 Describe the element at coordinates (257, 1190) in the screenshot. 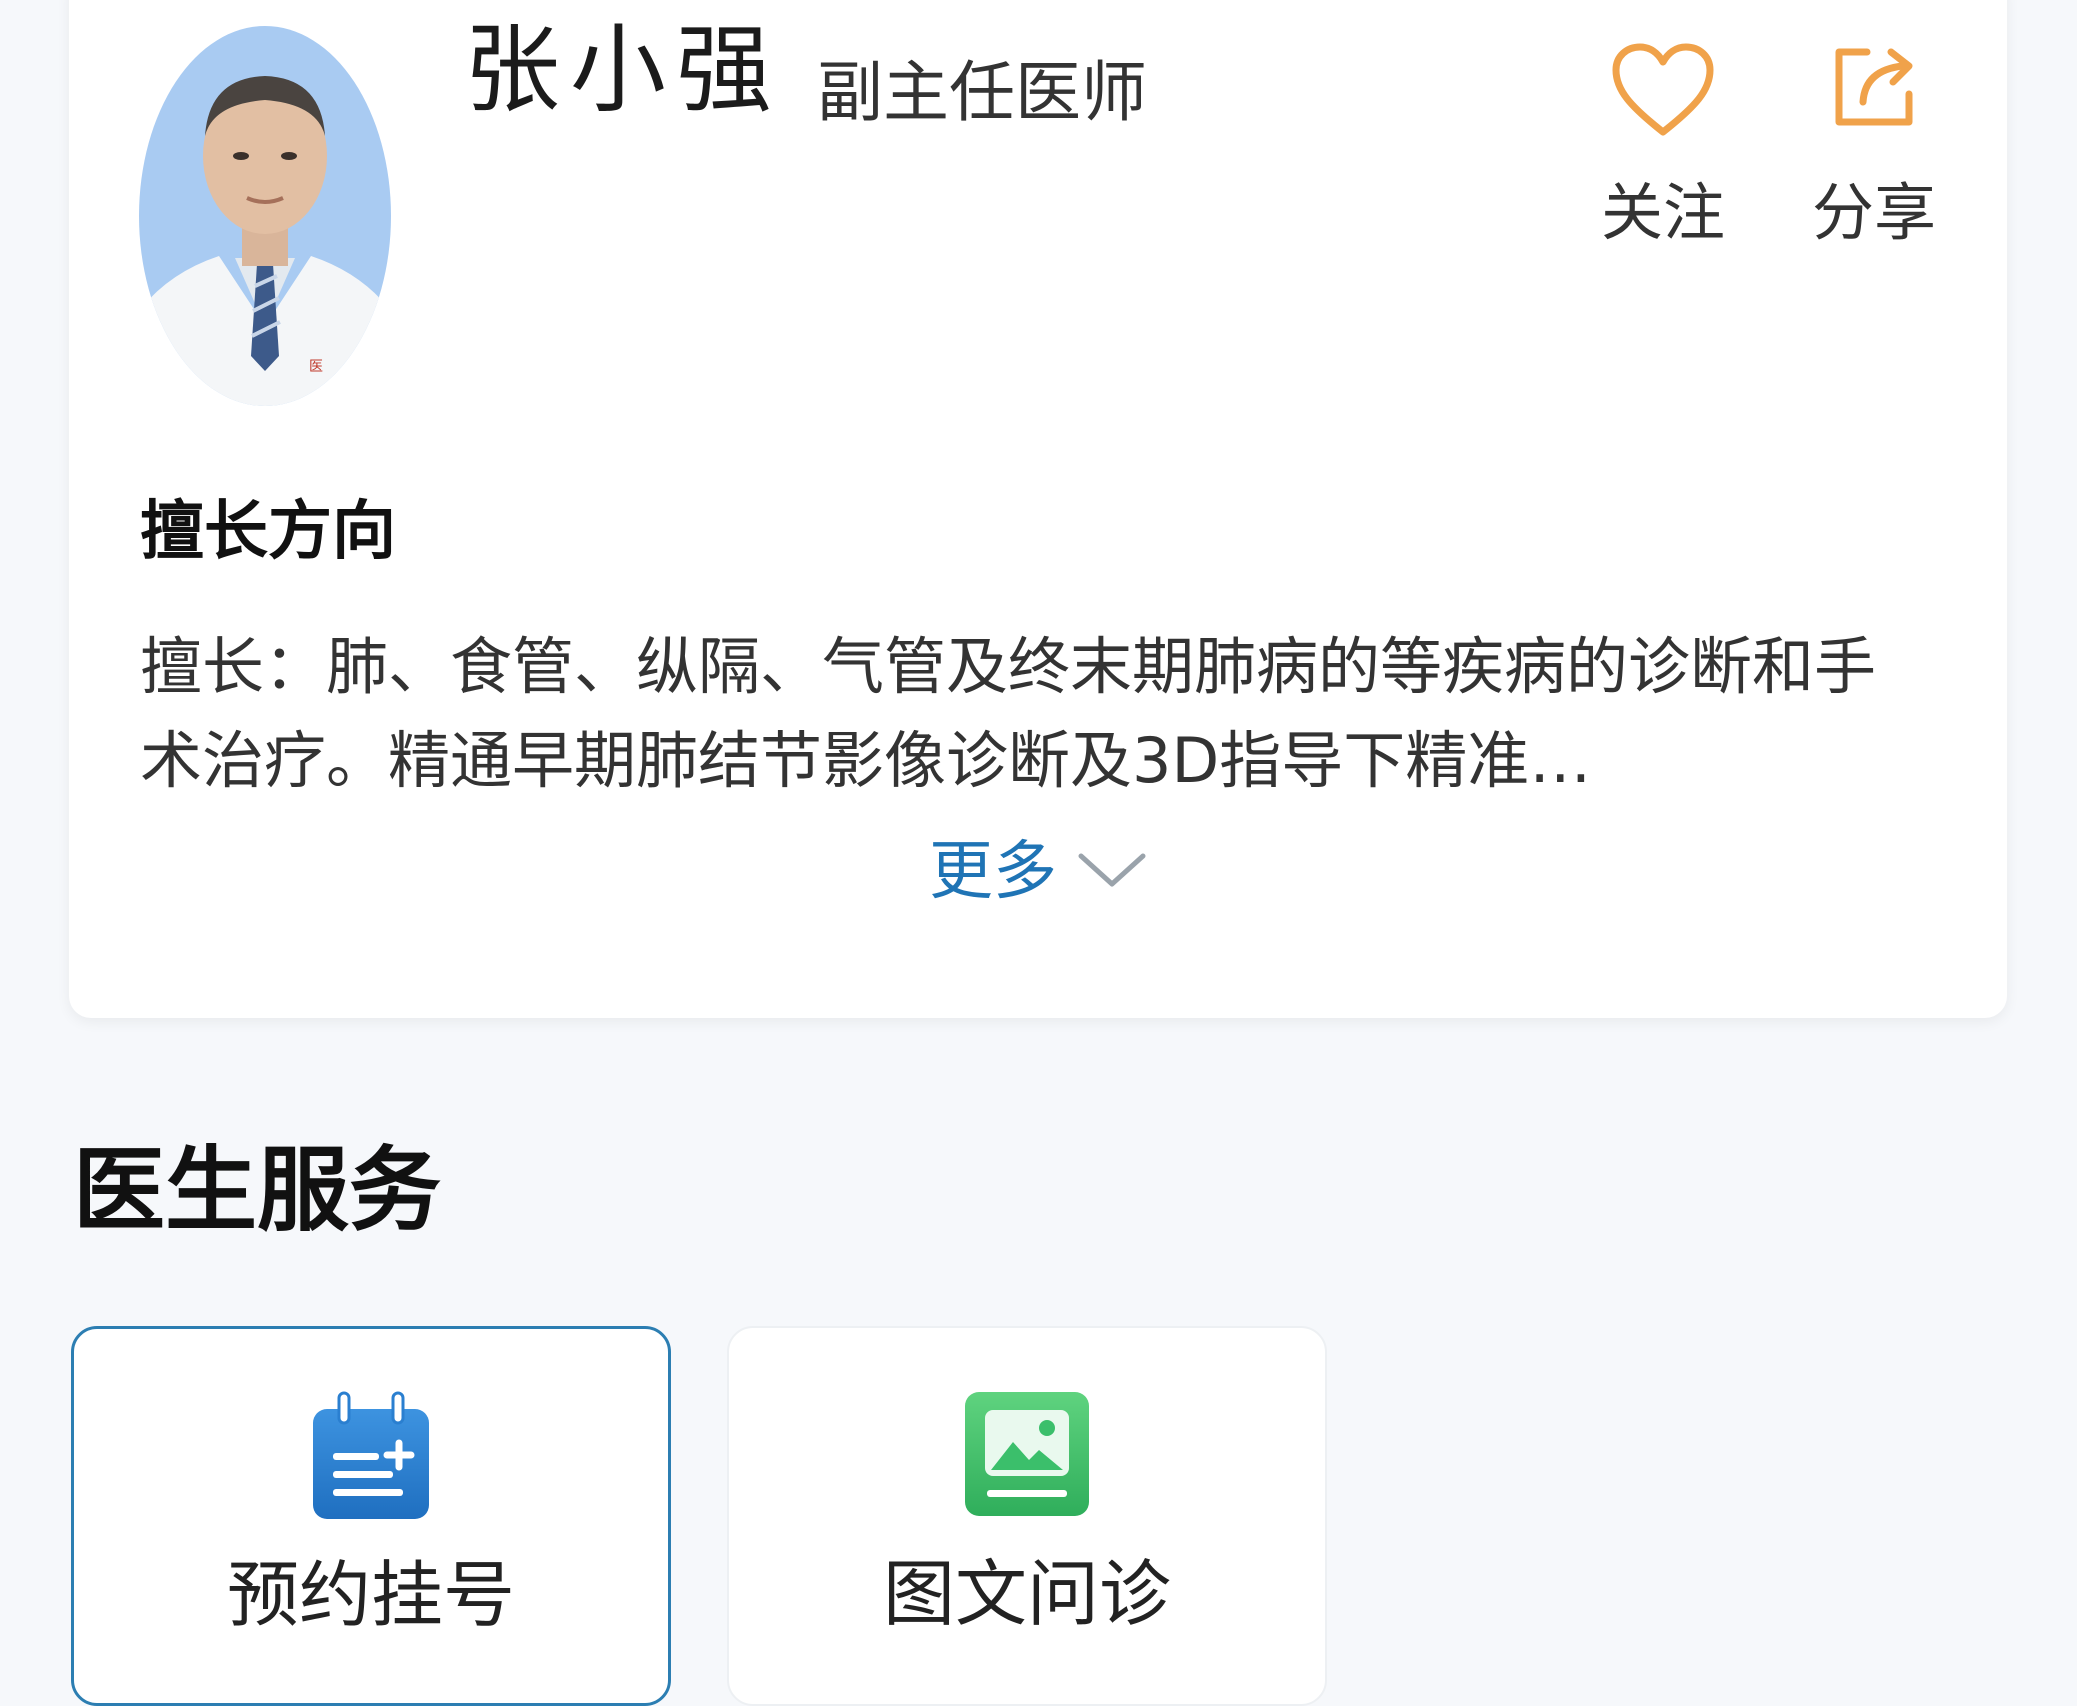

I see `services-title: 医生服务` at that location.